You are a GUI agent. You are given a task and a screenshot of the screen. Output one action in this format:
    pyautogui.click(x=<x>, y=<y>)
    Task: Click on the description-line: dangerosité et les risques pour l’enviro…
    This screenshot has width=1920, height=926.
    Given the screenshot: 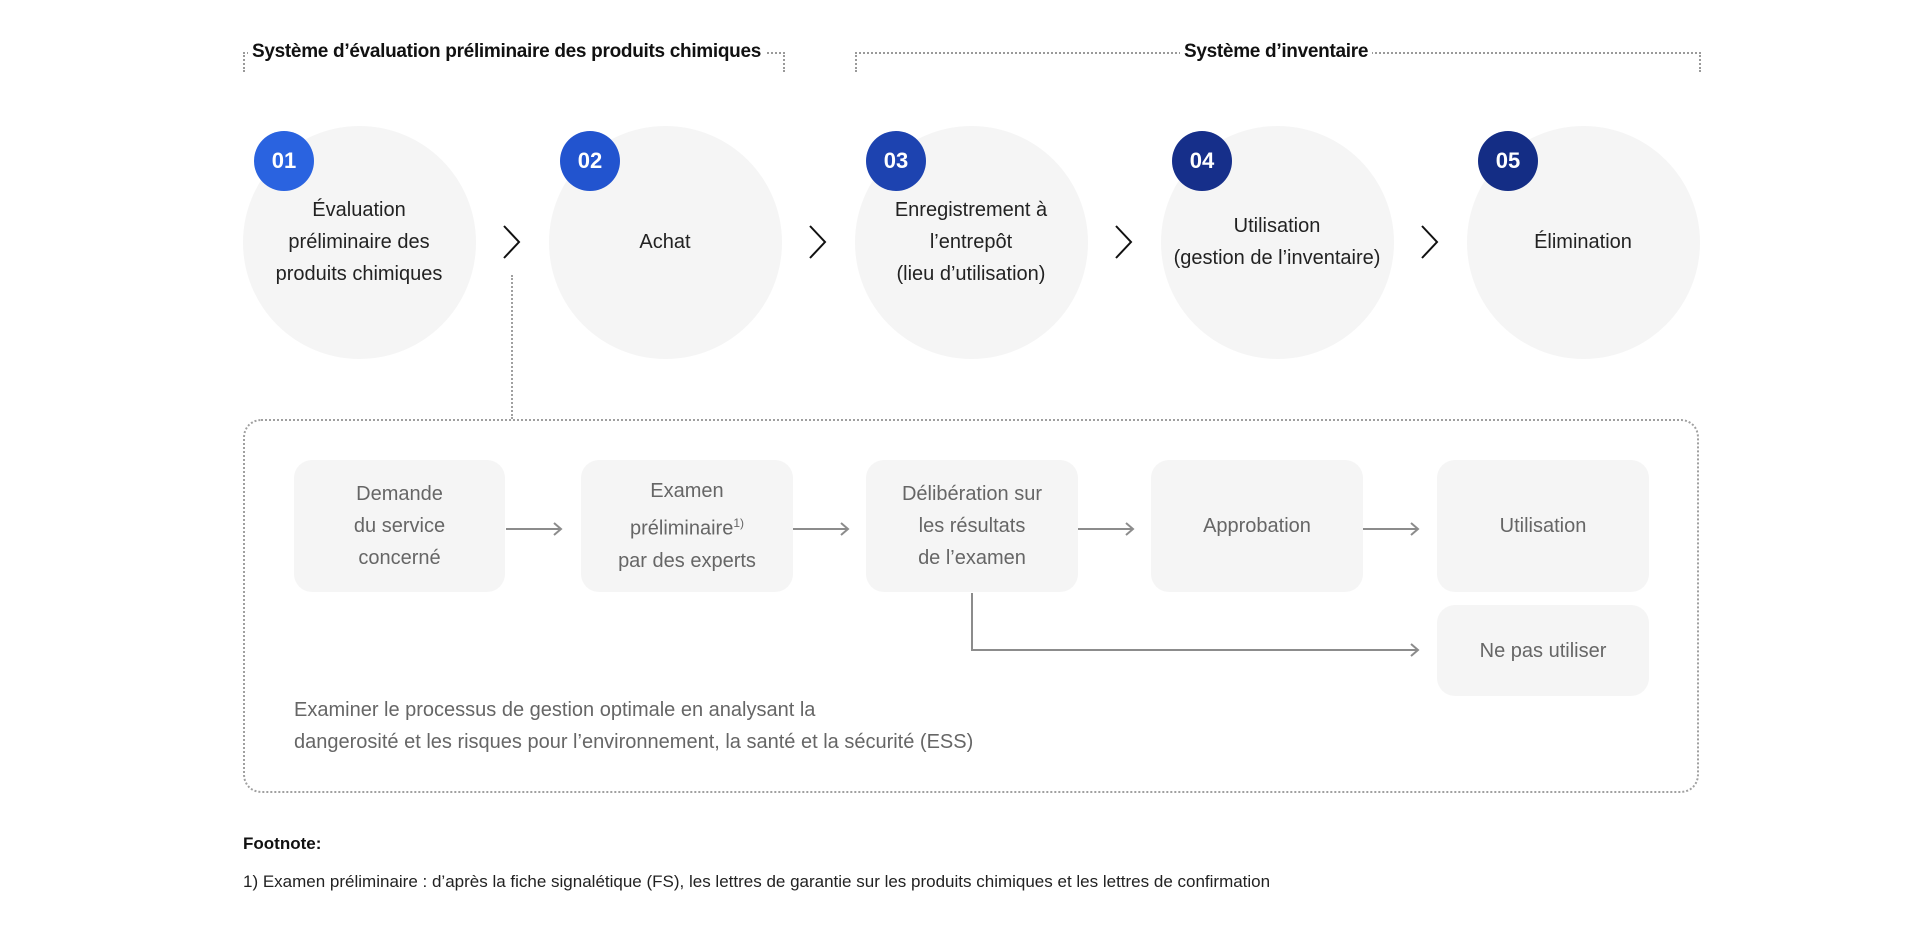 What is the action you would take?
    pyautogui.click(x=634, y=742)
    